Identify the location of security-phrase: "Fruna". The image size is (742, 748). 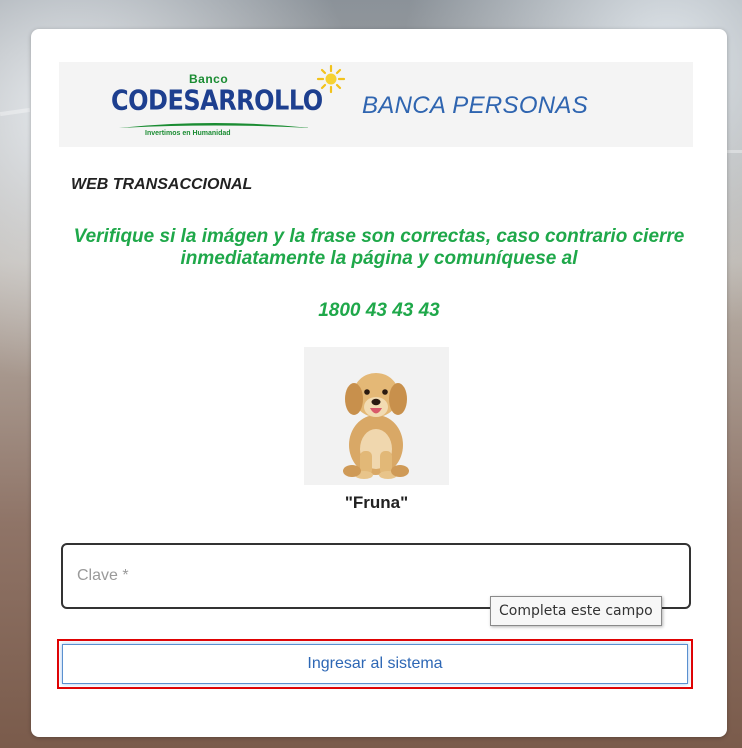
(376, 502).